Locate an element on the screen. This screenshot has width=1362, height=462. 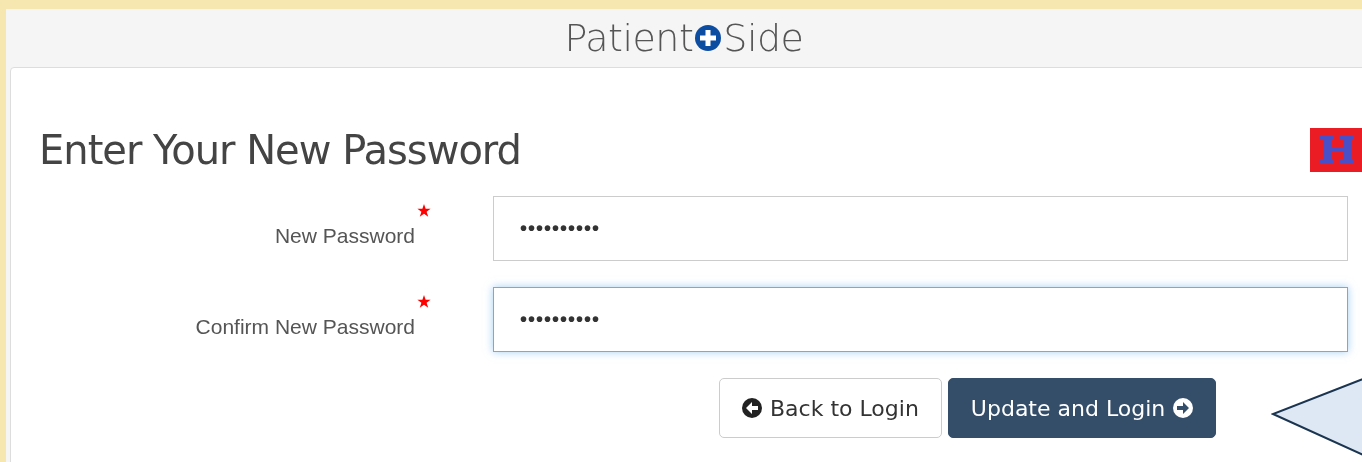
arrow-left-icon is located at coordinates (752, 408).